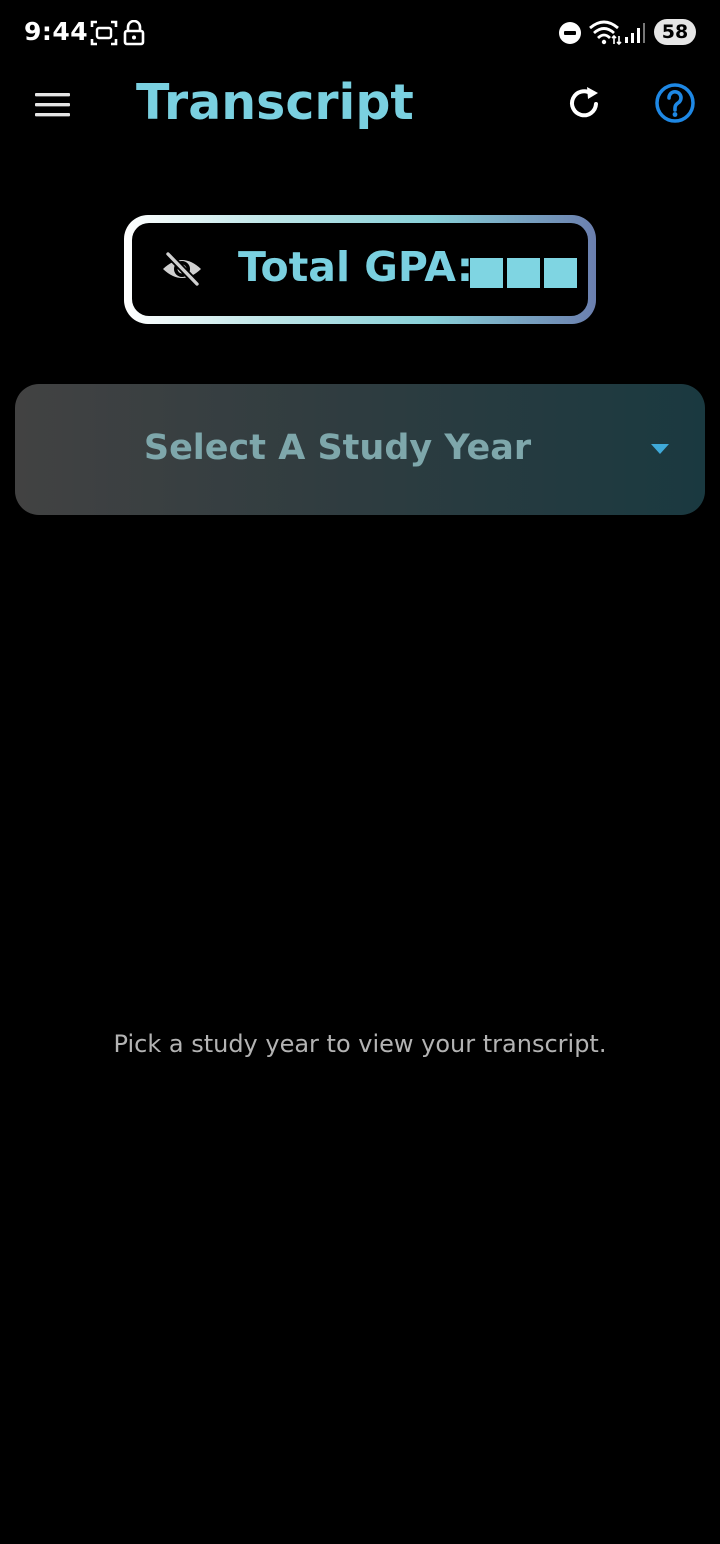 The image size is (720, 1544). I want to click on caret-down-icon, so click(660, 449).